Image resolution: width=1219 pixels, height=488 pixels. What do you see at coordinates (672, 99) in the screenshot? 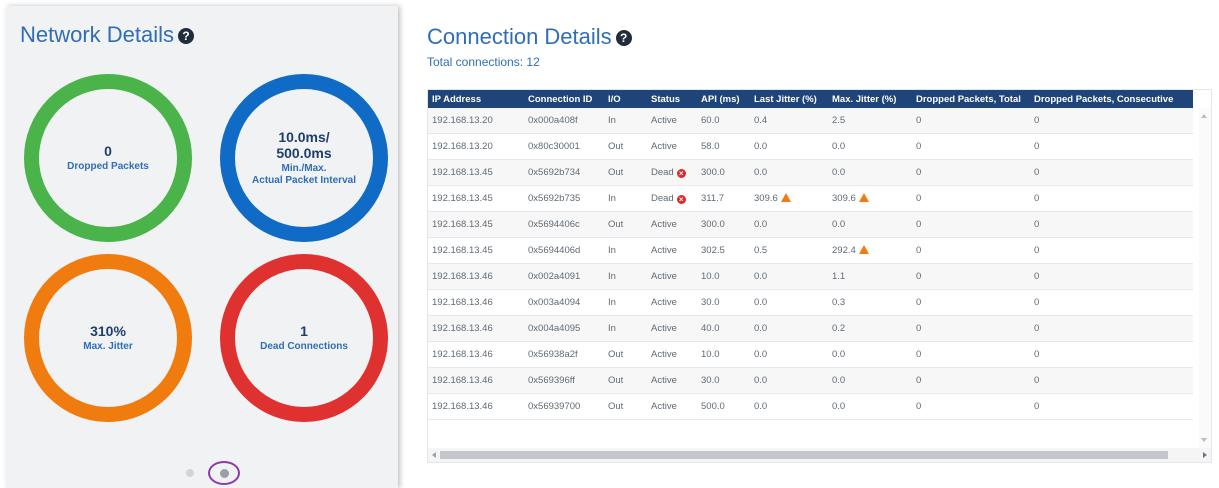
I see `col-status: Status` at bounding box center [672, 99].